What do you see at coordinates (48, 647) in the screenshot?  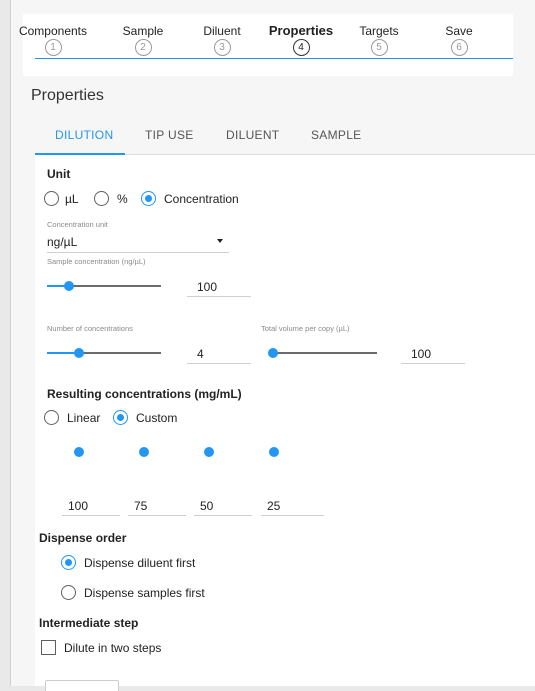 I see `dilute-two-steps-checkbox` at bounding box center [48, 647].